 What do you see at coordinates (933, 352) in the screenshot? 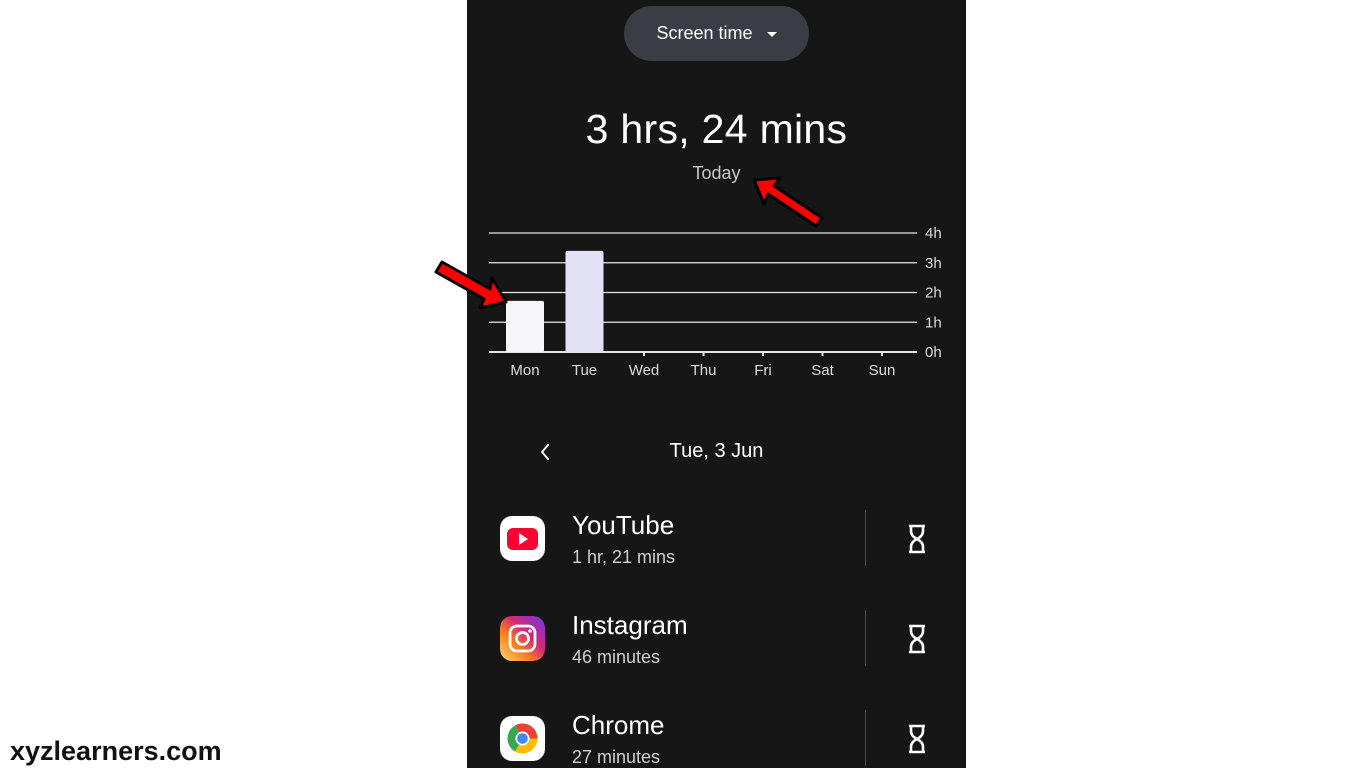
I see `y-tick-label: 0h` at bounding box center [933, 352].